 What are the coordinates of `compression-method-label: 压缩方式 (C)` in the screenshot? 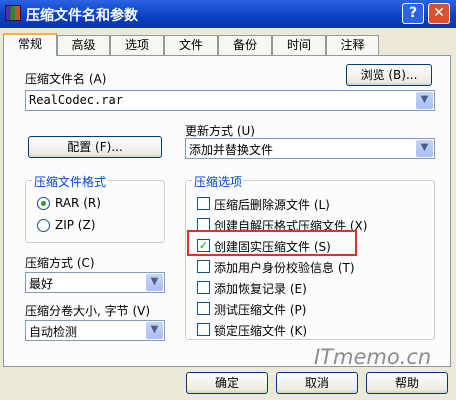 It's located at (60, 263).